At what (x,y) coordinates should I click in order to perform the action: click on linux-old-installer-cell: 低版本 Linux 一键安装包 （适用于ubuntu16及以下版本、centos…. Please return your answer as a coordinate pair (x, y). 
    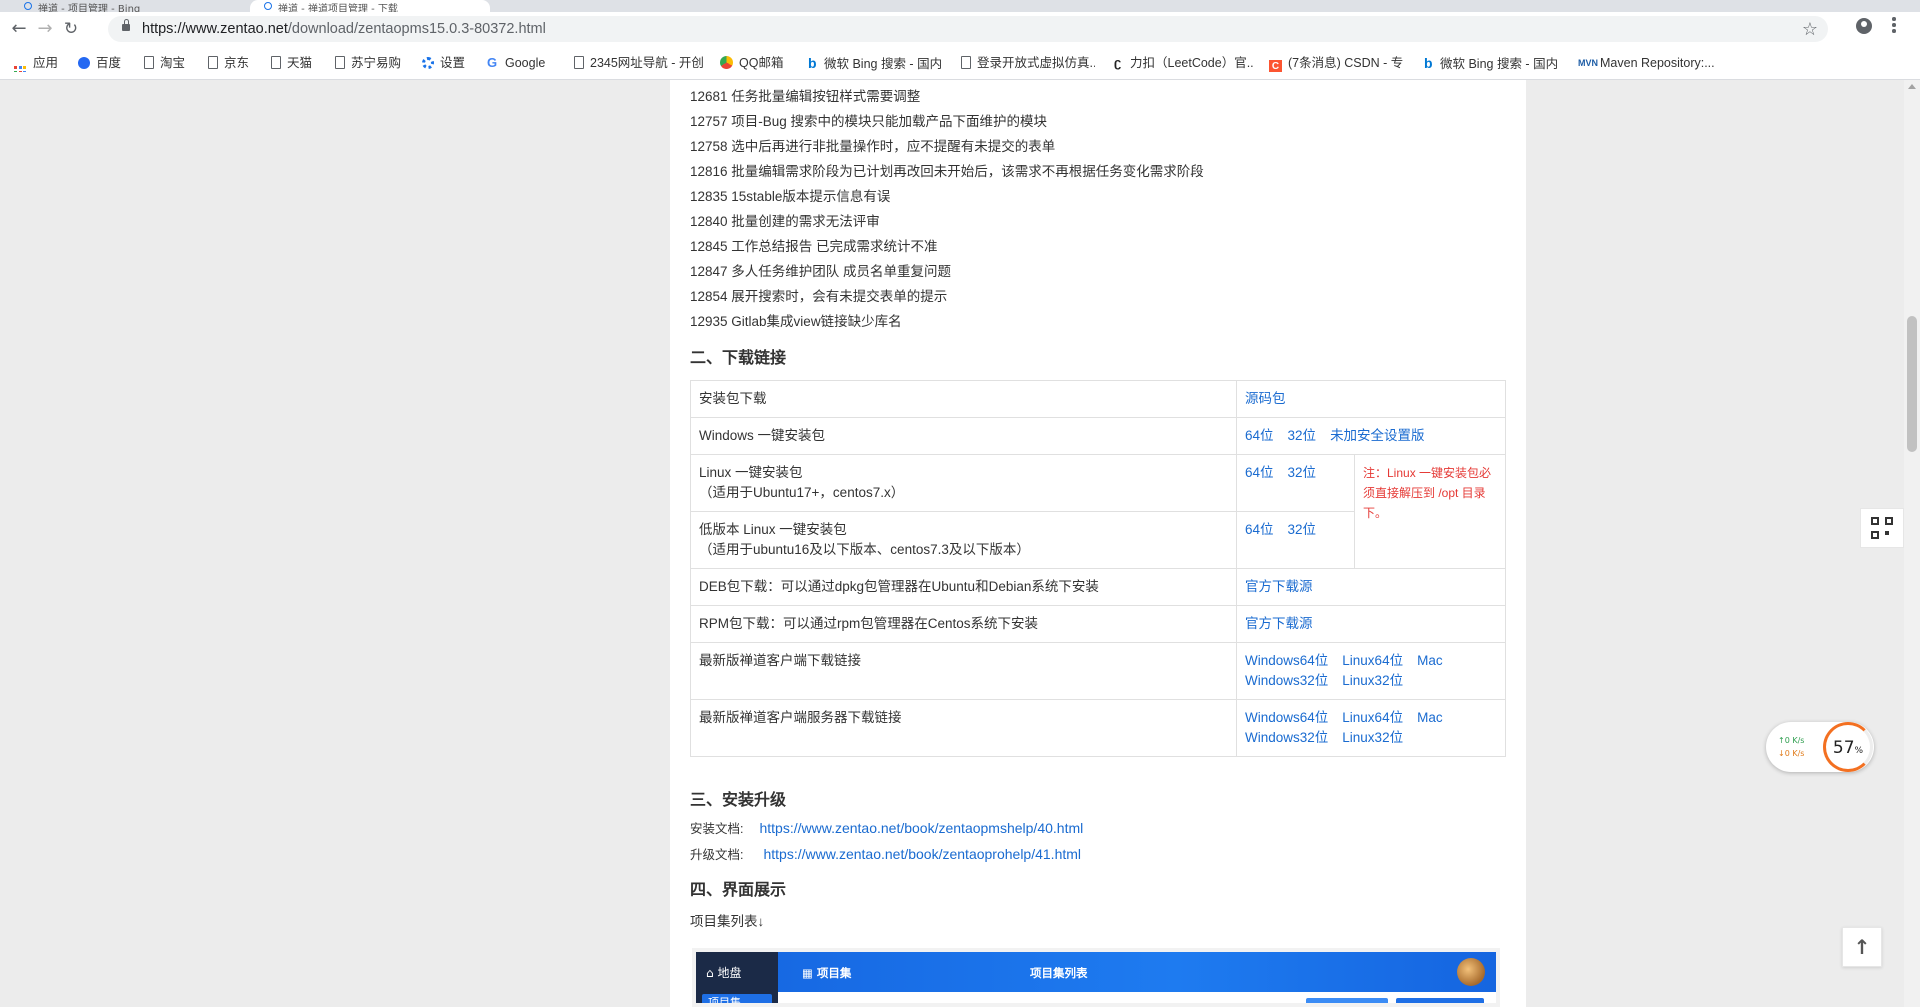
    Looking at the image, I should click on (963, 540).